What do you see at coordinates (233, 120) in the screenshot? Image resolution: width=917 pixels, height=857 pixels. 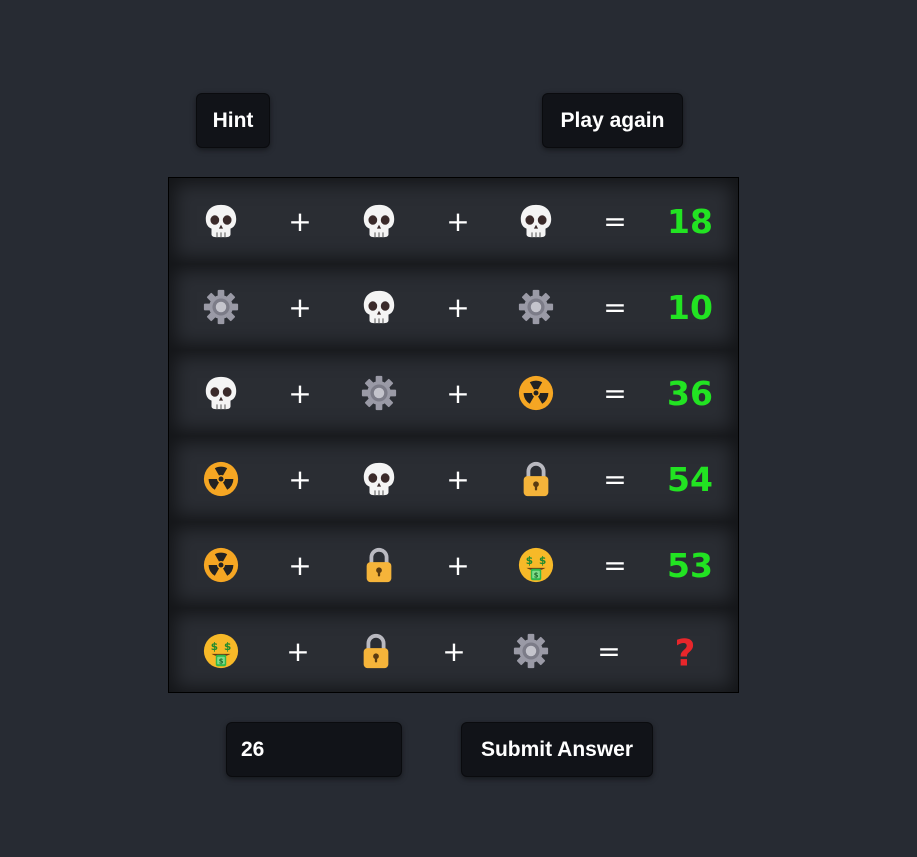 I see `hint-button: Hint` at bounding box center [233, 120].